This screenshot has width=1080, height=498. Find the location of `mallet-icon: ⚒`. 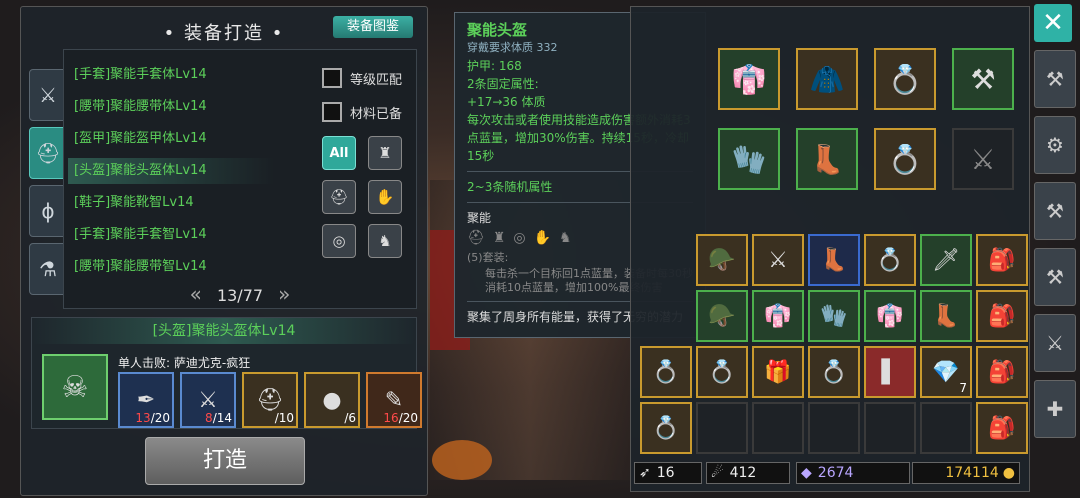

mallet-icon: ⚒ is located at coordinates (1055, 277).